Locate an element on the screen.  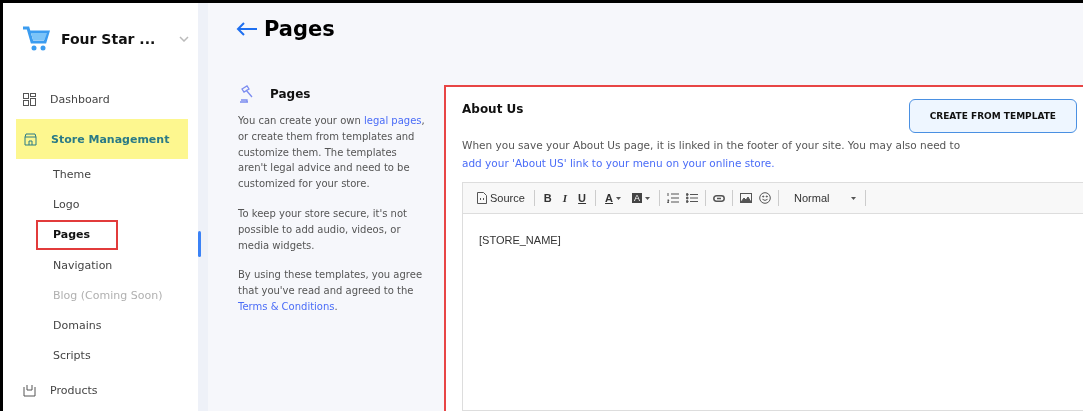
format-dropdown: Normal is located at coordinates (822, 198).